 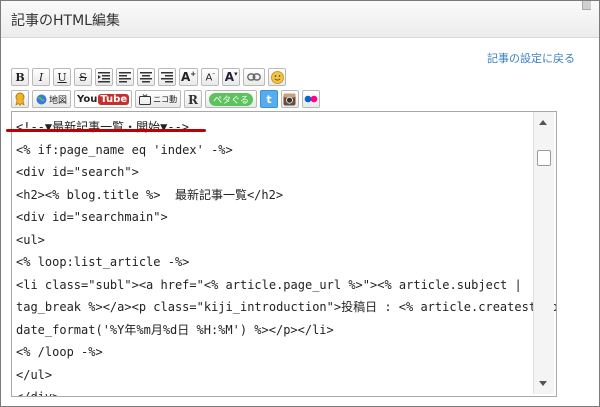 I want to click on link-icon, so click(x=254, y=77).